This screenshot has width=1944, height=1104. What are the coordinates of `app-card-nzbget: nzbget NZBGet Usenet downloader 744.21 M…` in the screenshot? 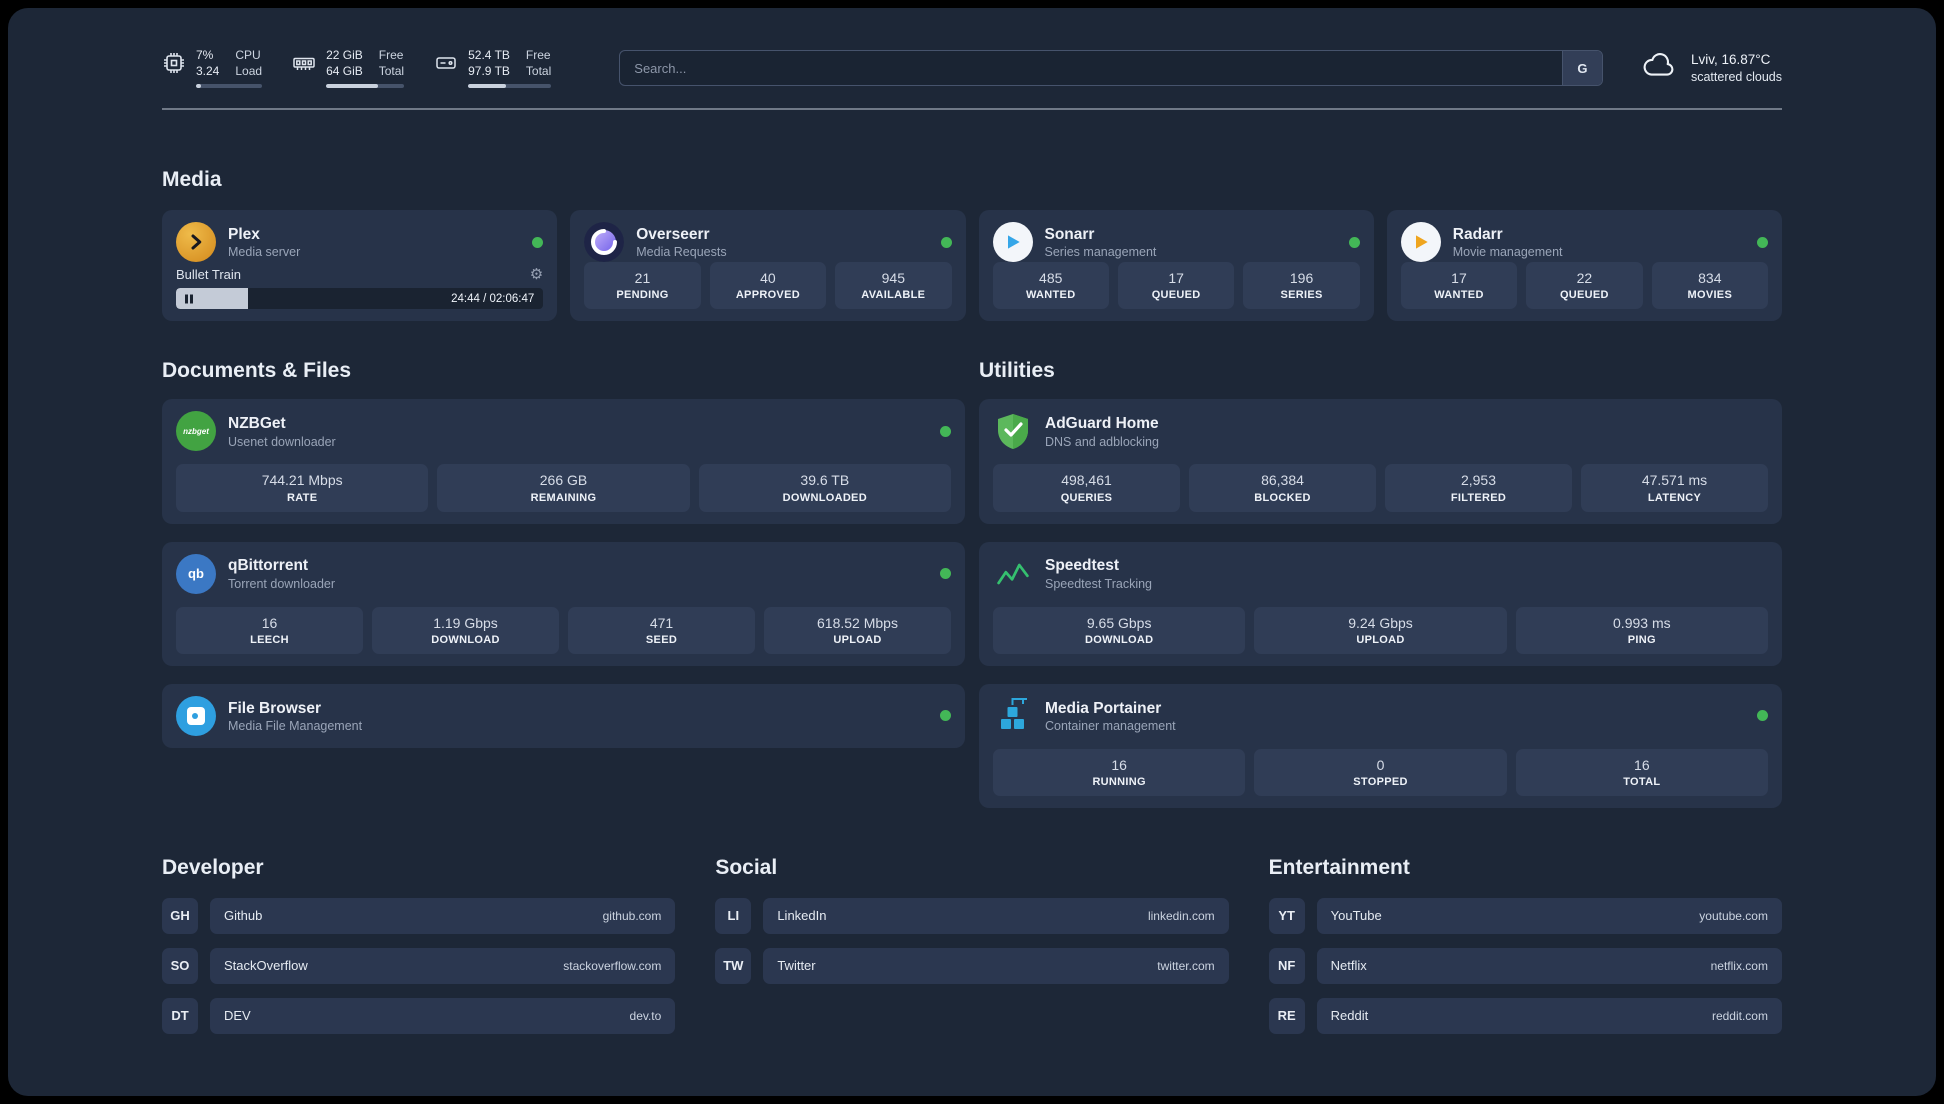 It's located at (563, 461).